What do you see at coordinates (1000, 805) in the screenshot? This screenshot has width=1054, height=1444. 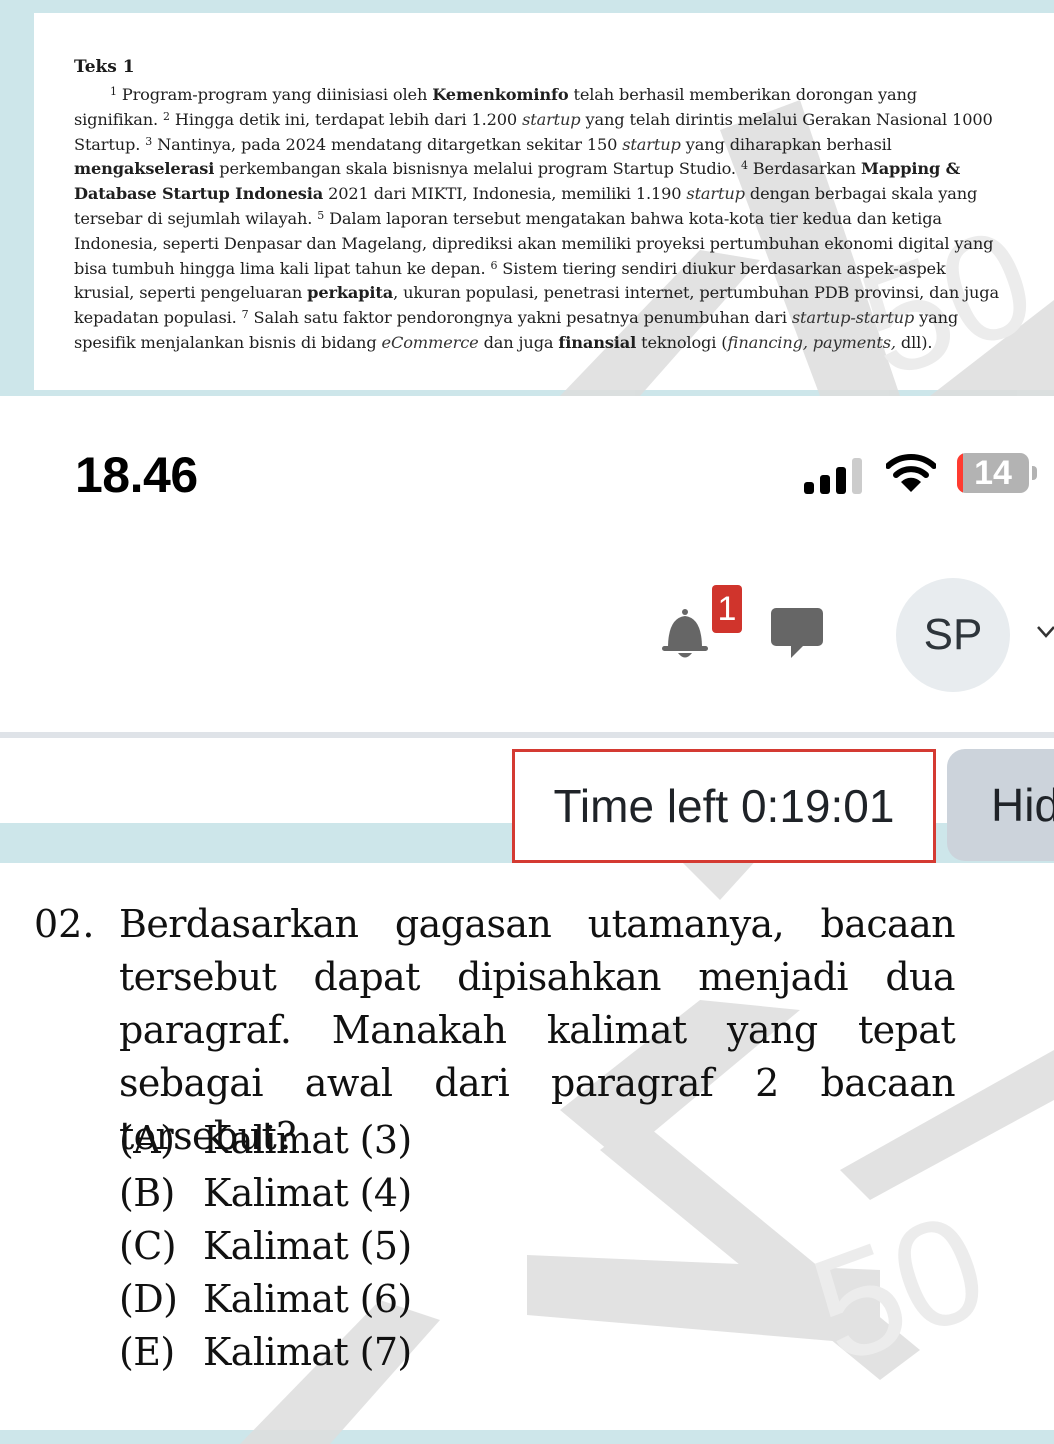 I see `hide-timer-button: Hide` at bounding box center [1000, 805].